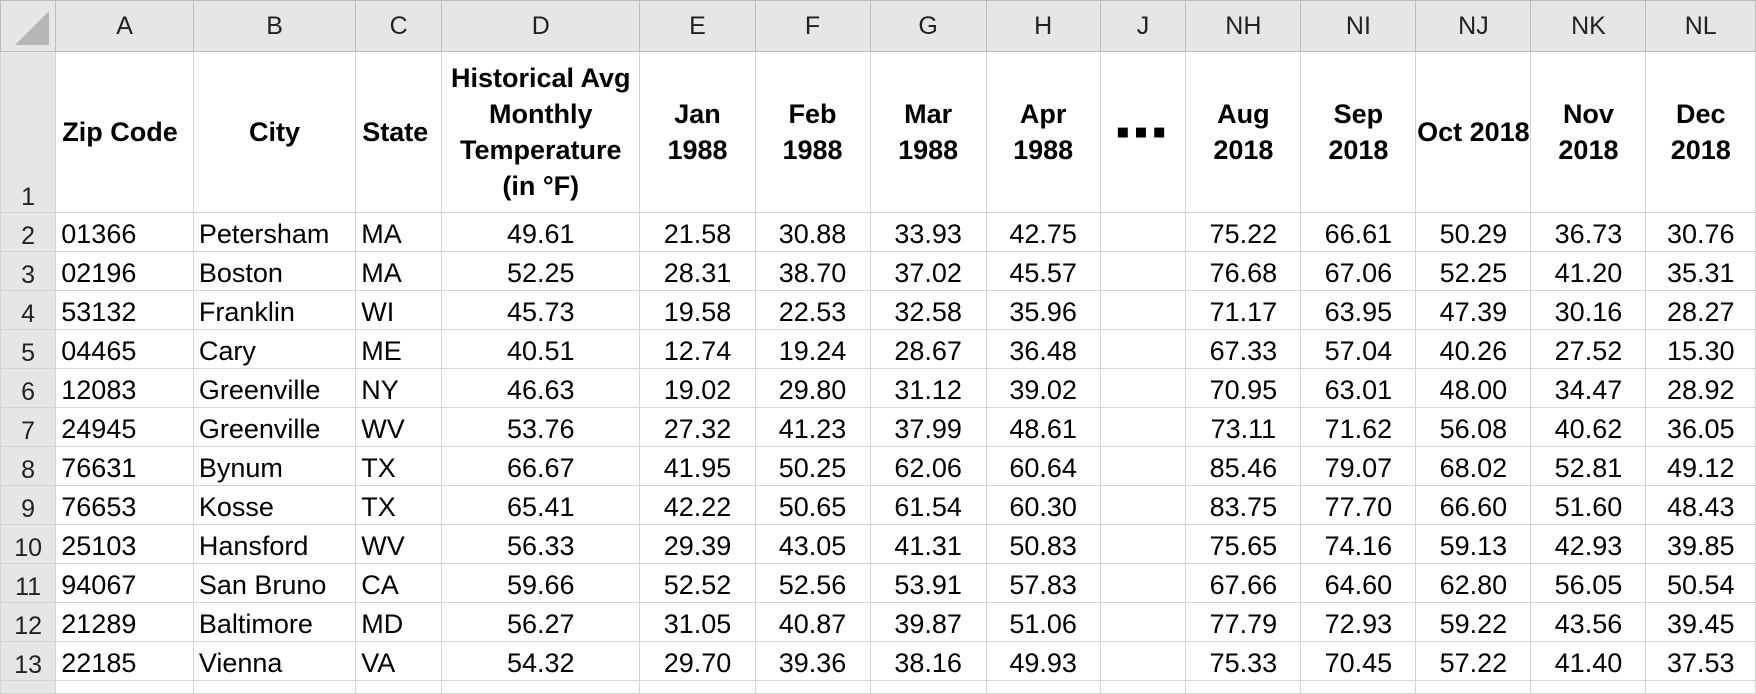 The image size is (1756, 694). What do you see at coordinates (697, 232) in the screenshot?
I see `jan-1988-cell: 21.58` at bounding box center [697, 232].